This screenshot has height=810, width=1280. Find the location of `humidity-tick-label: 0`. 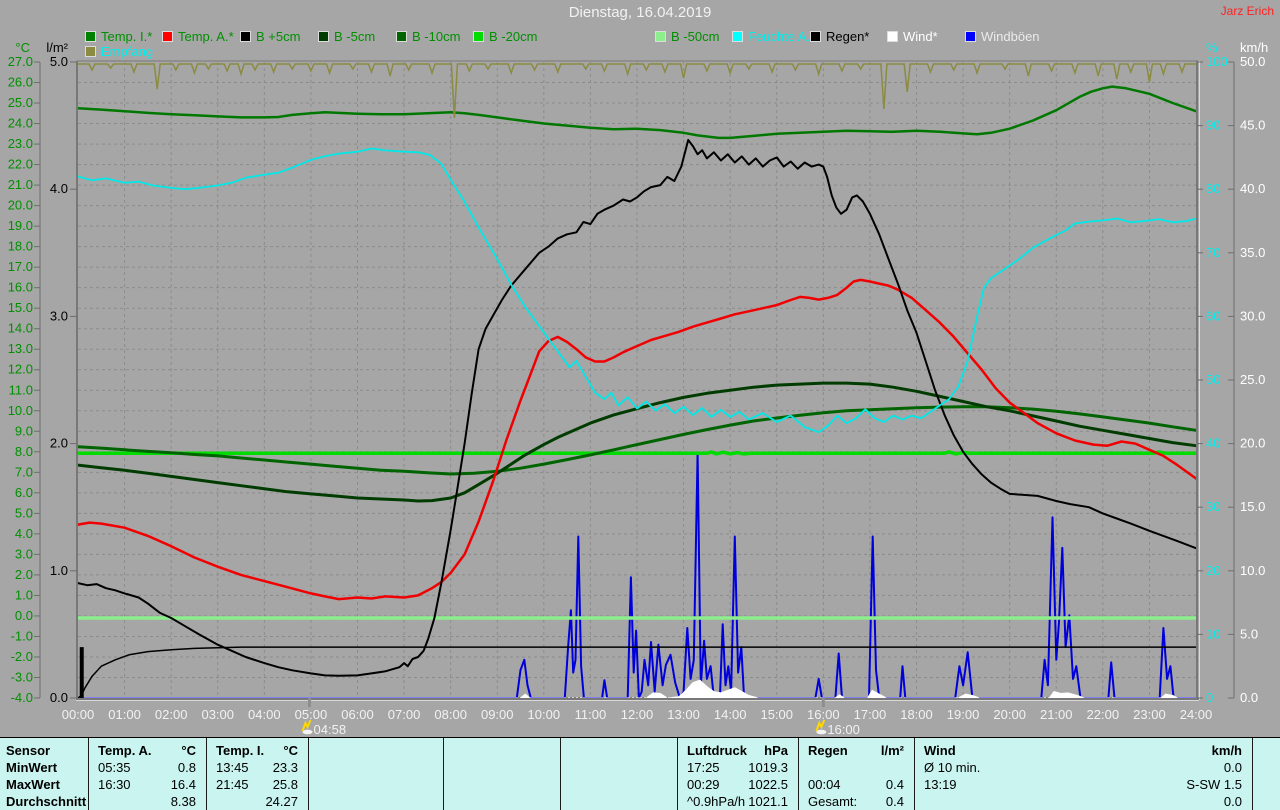

humidity-tick-label: 0 is located at coordinates (1209, 697).